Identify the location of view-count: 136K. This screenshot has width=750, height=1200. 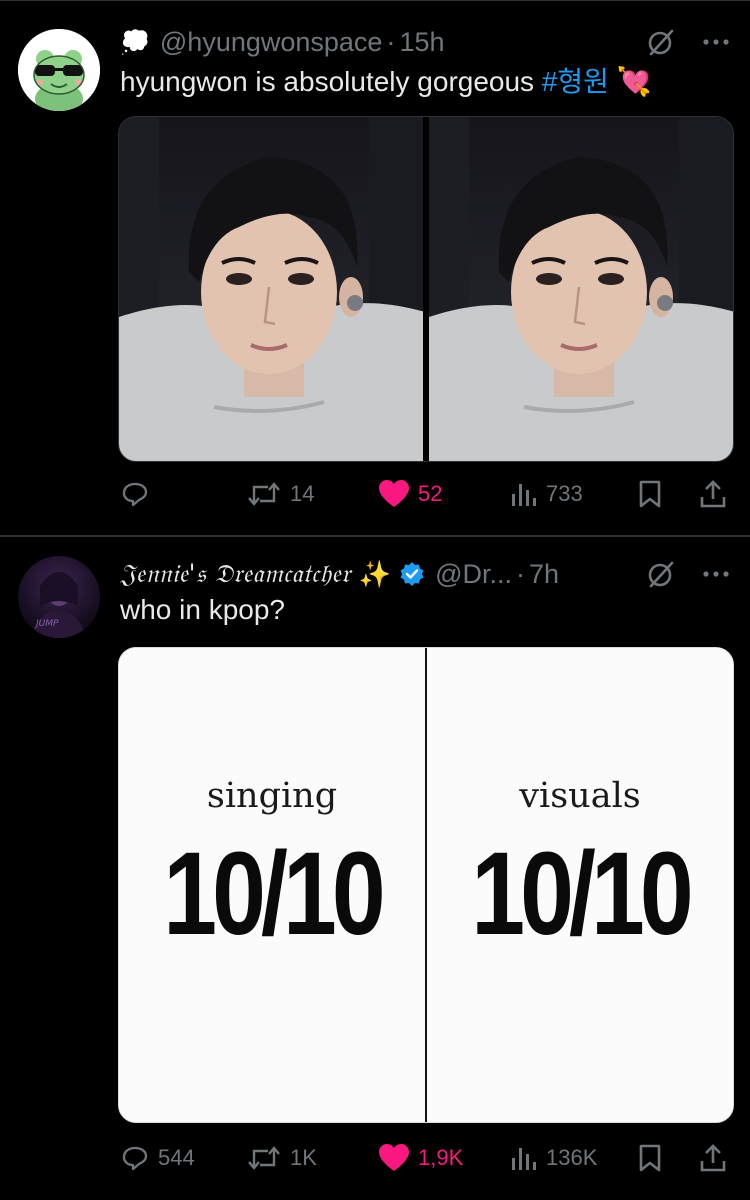
(572, 1157).